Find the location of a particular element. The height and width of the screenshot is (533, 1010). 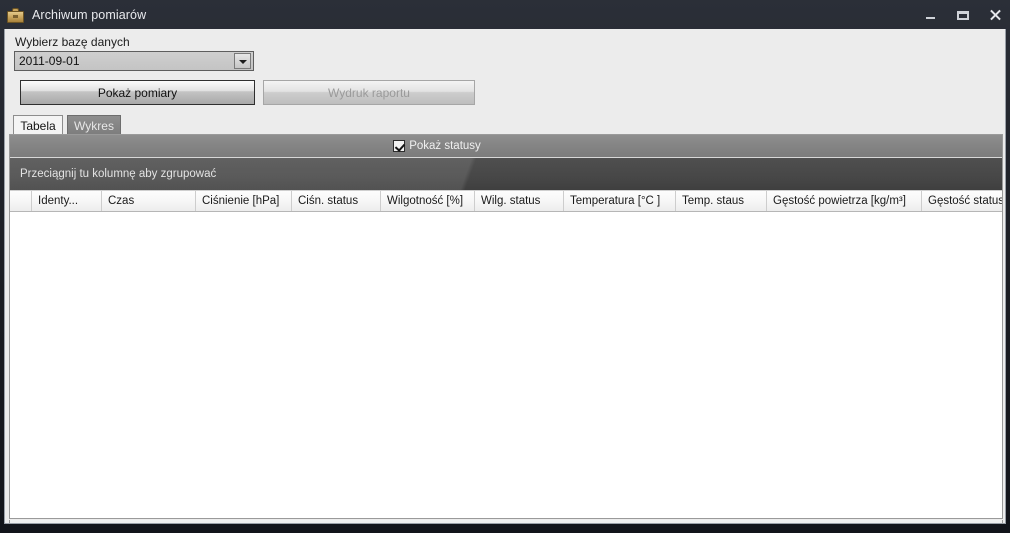

show-statuses-label: Pokaż statusy is located at coordinates (445, 146).